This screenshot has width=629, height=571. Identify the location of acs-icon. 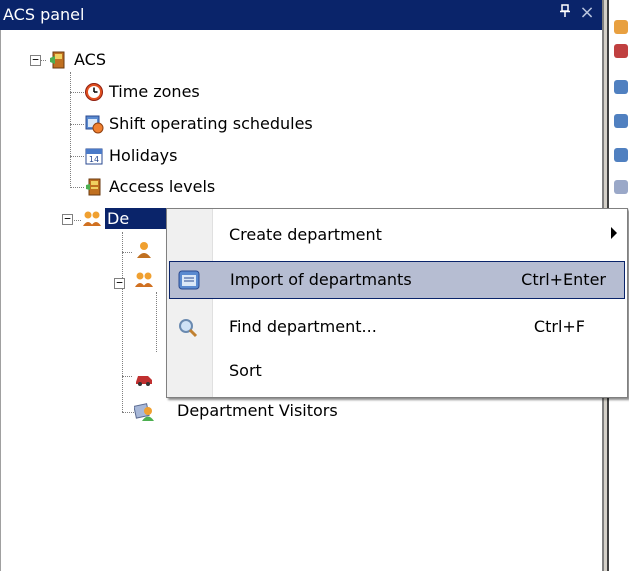
(58, 60).